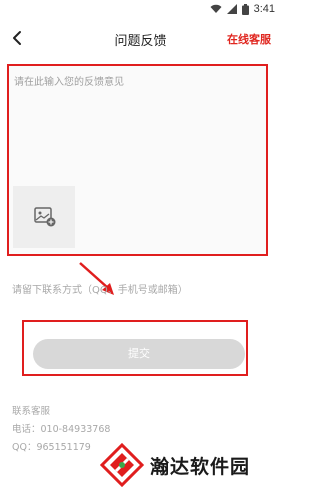 This screenshot has width=320, height=500. I want to click on contact-heading: 联系客服, so click(31, 411).